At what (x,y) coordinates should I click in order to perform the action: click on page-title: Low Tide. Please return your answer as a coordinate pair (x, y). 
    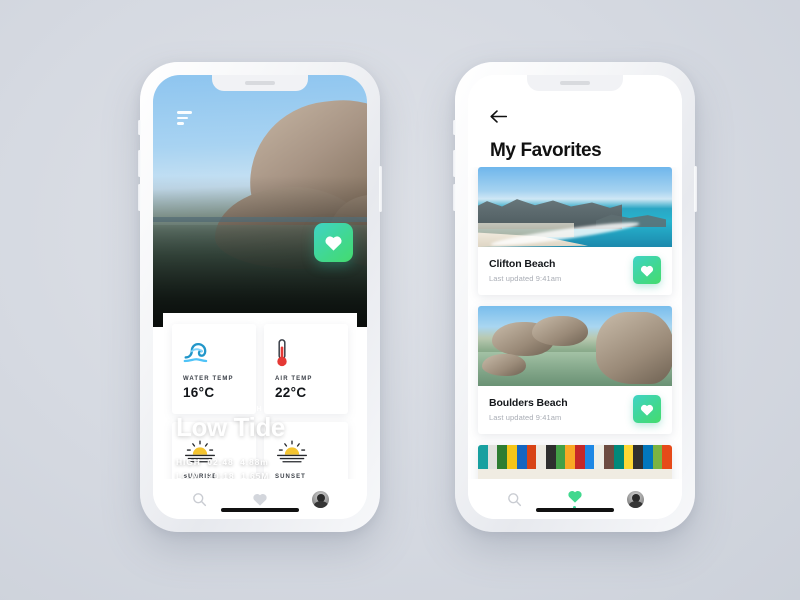
    Looking at the image, I should click on (230, 426).